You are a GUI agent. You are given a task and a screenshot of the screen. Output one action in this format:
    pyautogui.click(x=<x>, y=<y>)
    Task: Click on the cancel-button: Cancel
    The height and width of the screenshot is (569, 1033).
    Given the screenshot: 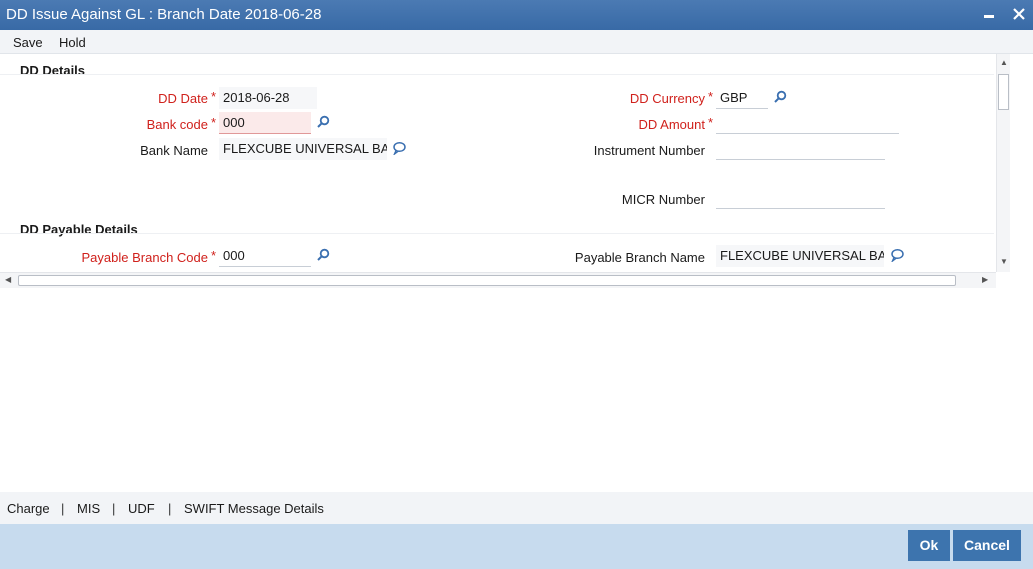 What is the action you would take?
    pyautogui.click(x=987, y=545)
    